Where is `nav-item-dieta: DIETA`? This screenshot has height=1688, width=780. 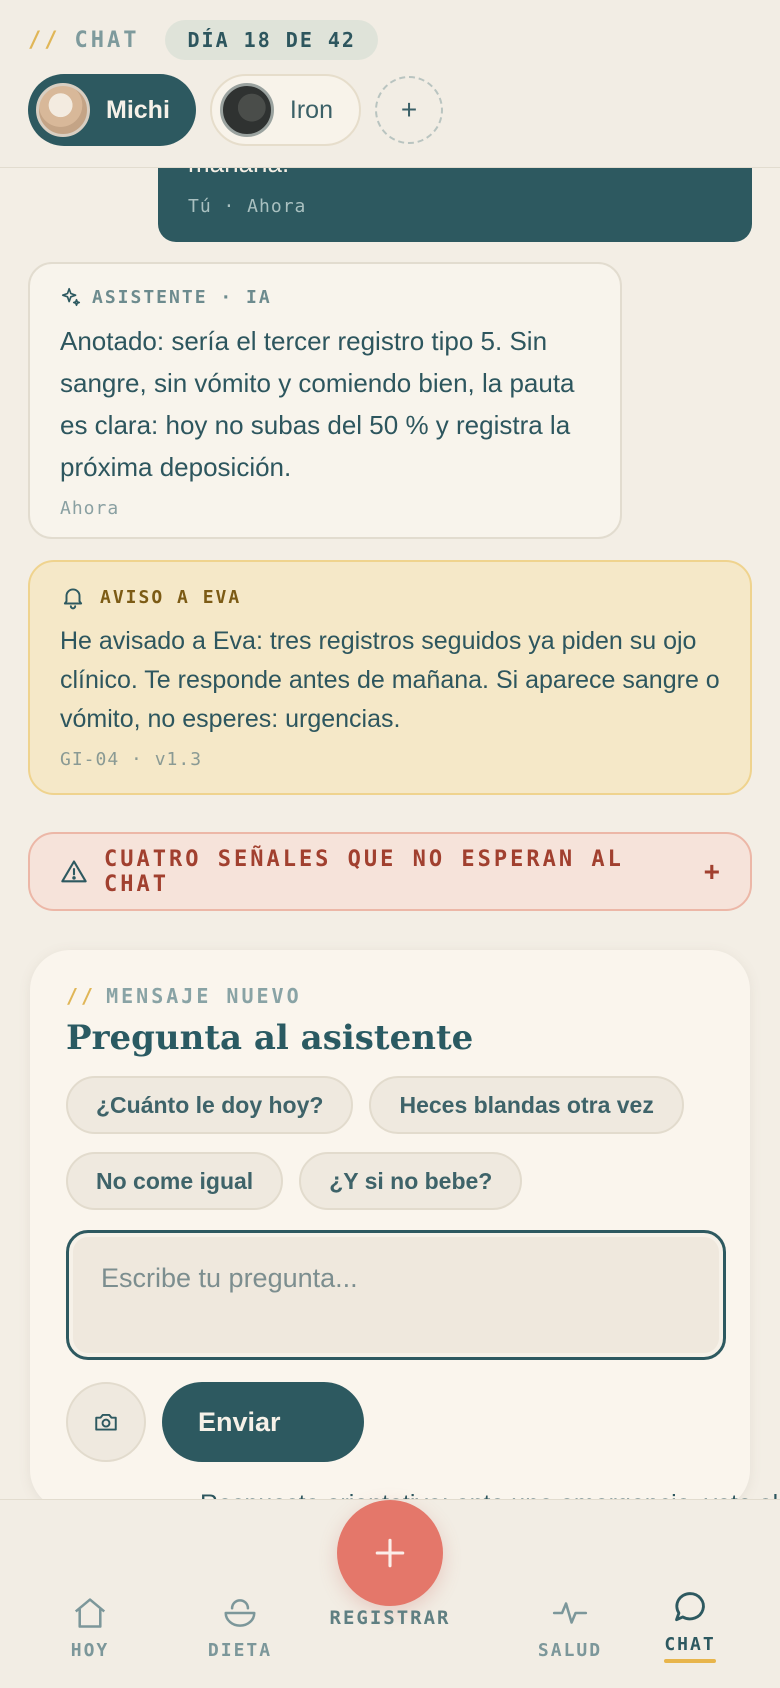 nav-item-dieta: DIETA is located at coordinates (240, 1627).